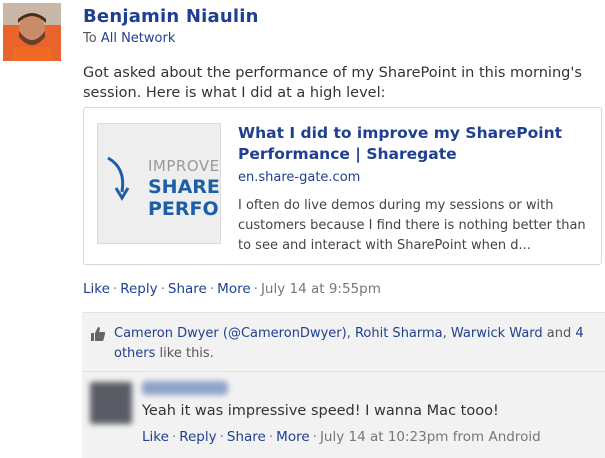  I want to click on thumbnail-text-3: PERFOF, so click(184, 209).